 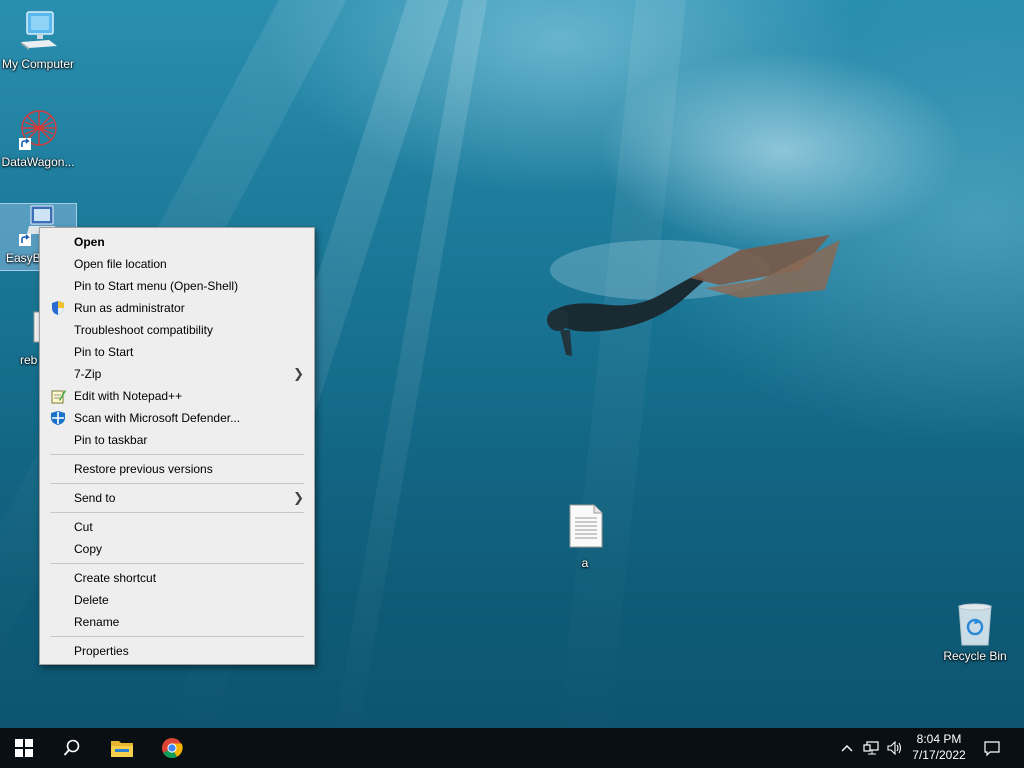 I want to click on network-icon, so click(x=871, y=748).